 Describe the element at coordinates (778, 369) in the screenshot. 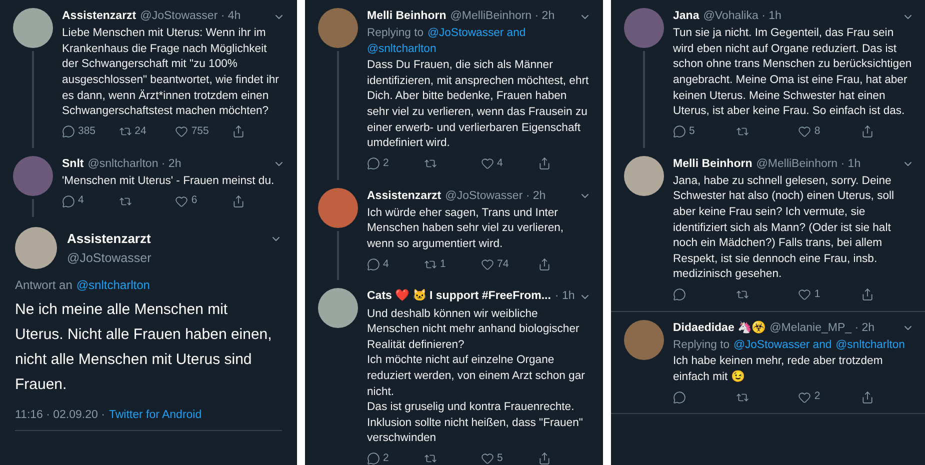

I see `tweet-text: Ich habe keinen mehr, rede aber trotzdem einfach mit 😉` at that location.